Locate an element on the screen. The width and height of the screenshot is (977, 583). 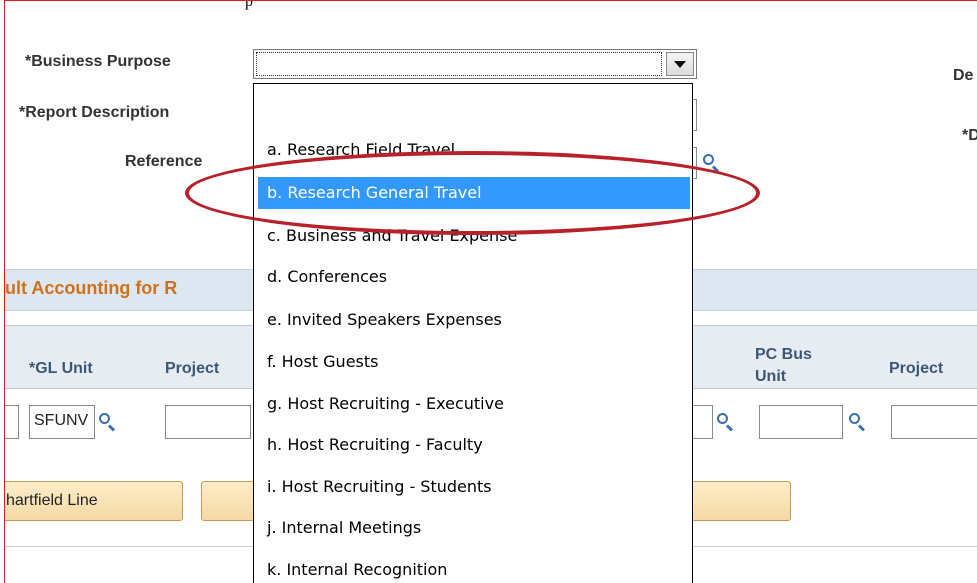
project-right-input is located at coordinates (934, 422).